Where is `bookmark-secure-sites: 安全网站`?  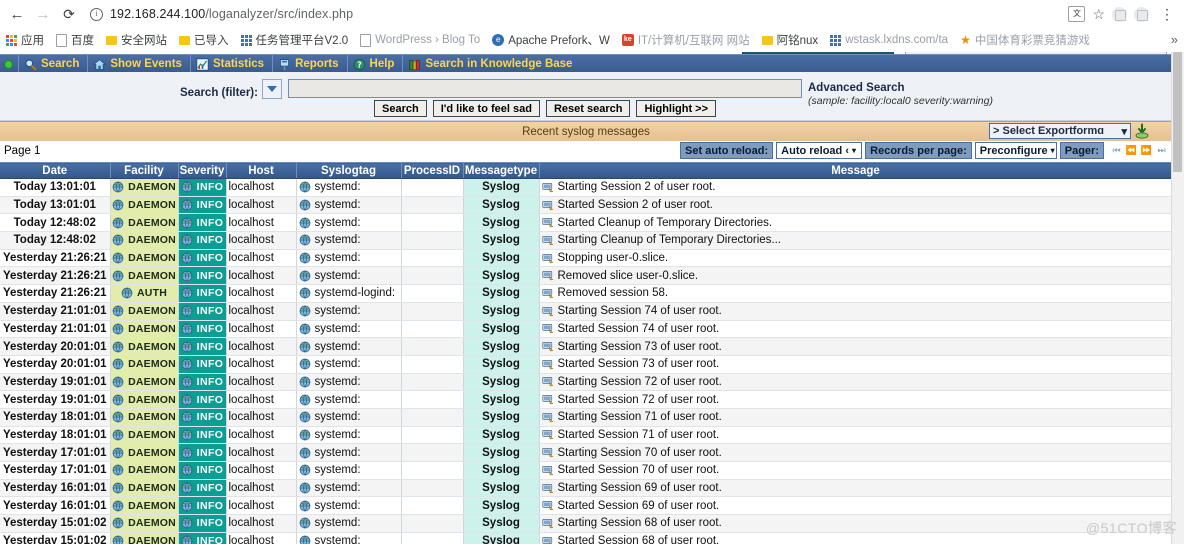 bookmark-secure-sites: 安全网站 is located at coordinates (136, 40).